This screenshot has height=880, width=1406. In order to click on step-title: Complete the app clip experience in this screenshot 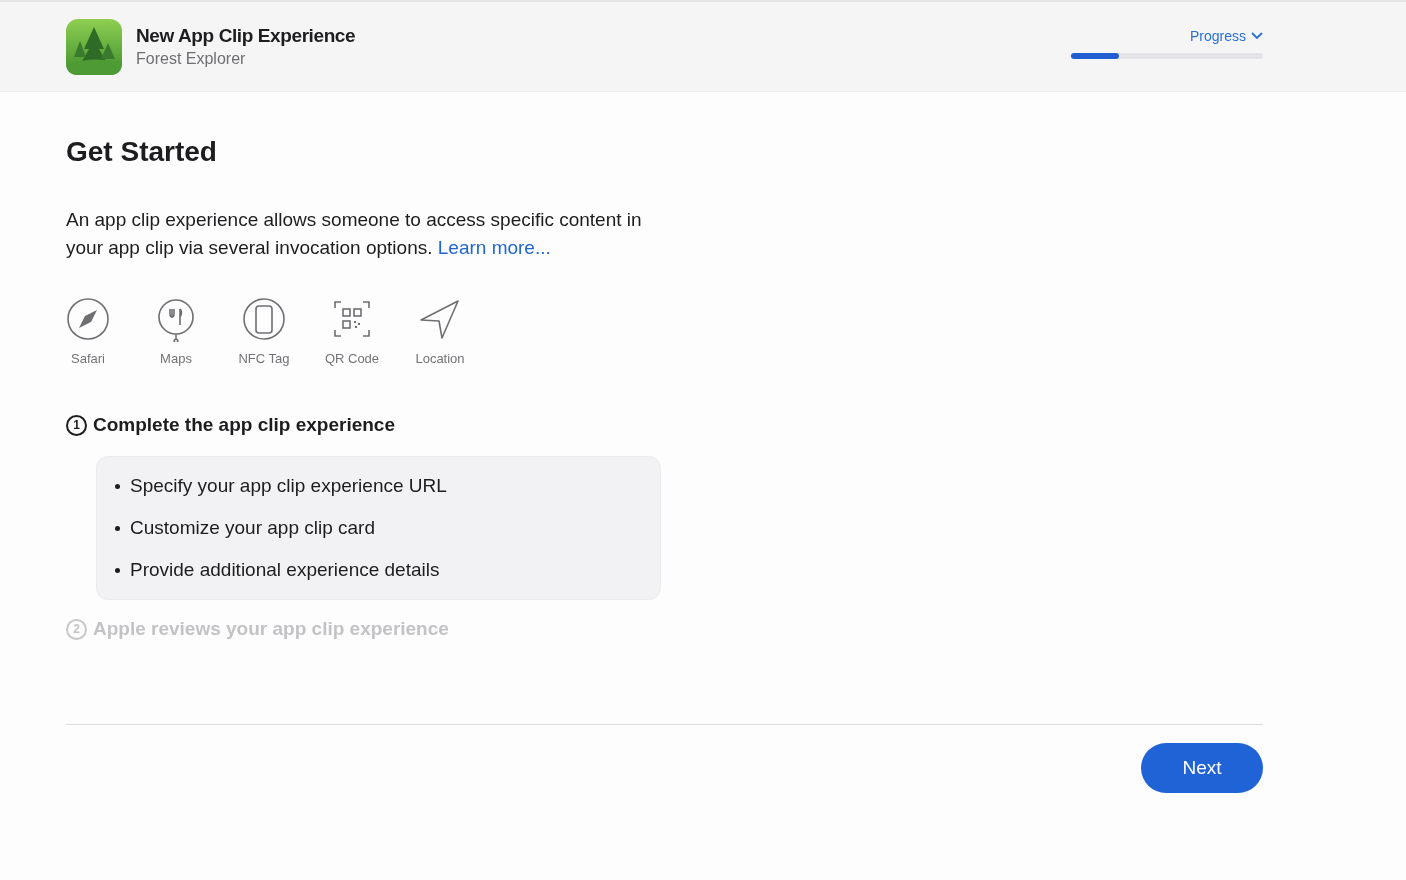, I will do `click(244, 425)`.